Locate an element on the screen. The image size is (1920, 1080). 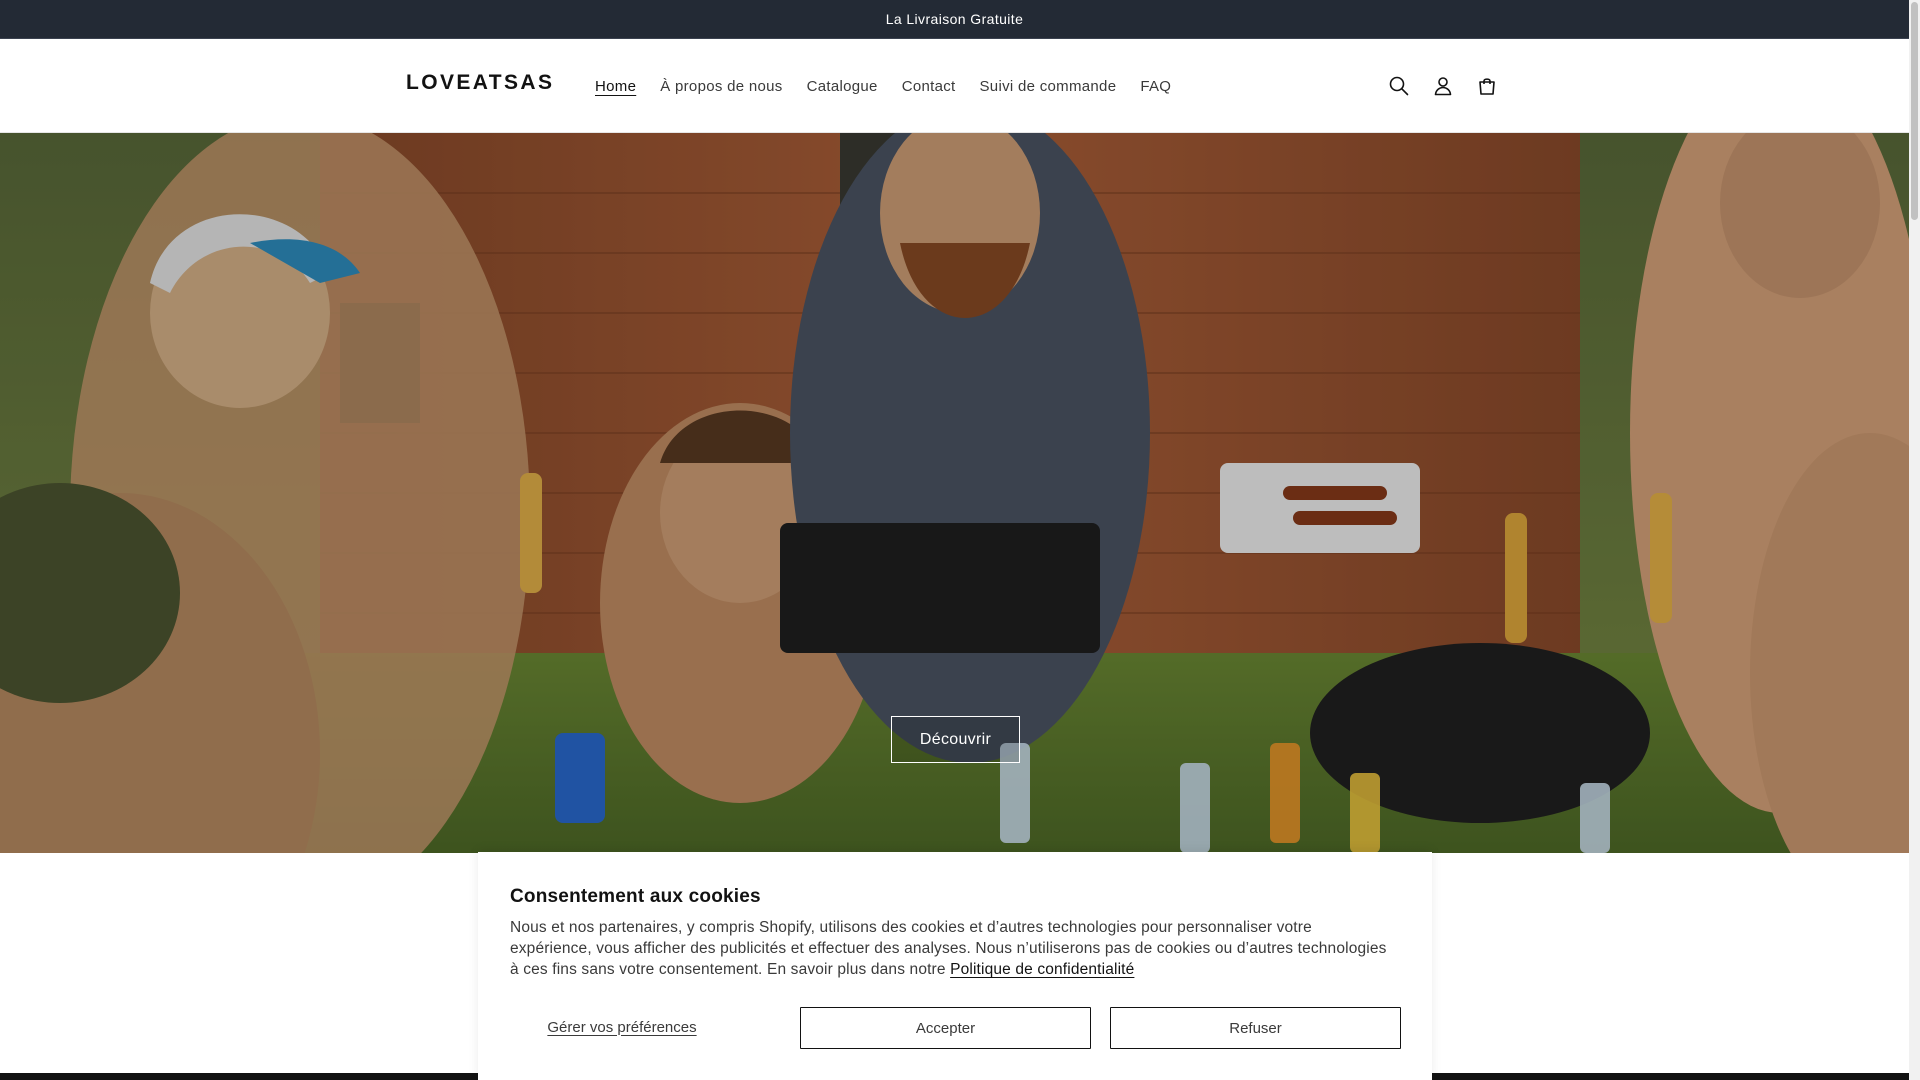
nav-home: Home is located at coordinates (615, 86).